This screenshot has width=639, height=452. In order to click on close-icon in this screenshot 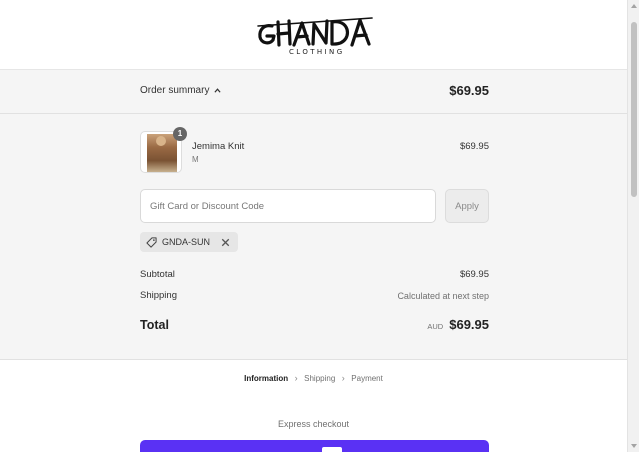, I will do `click(225, 242)`.